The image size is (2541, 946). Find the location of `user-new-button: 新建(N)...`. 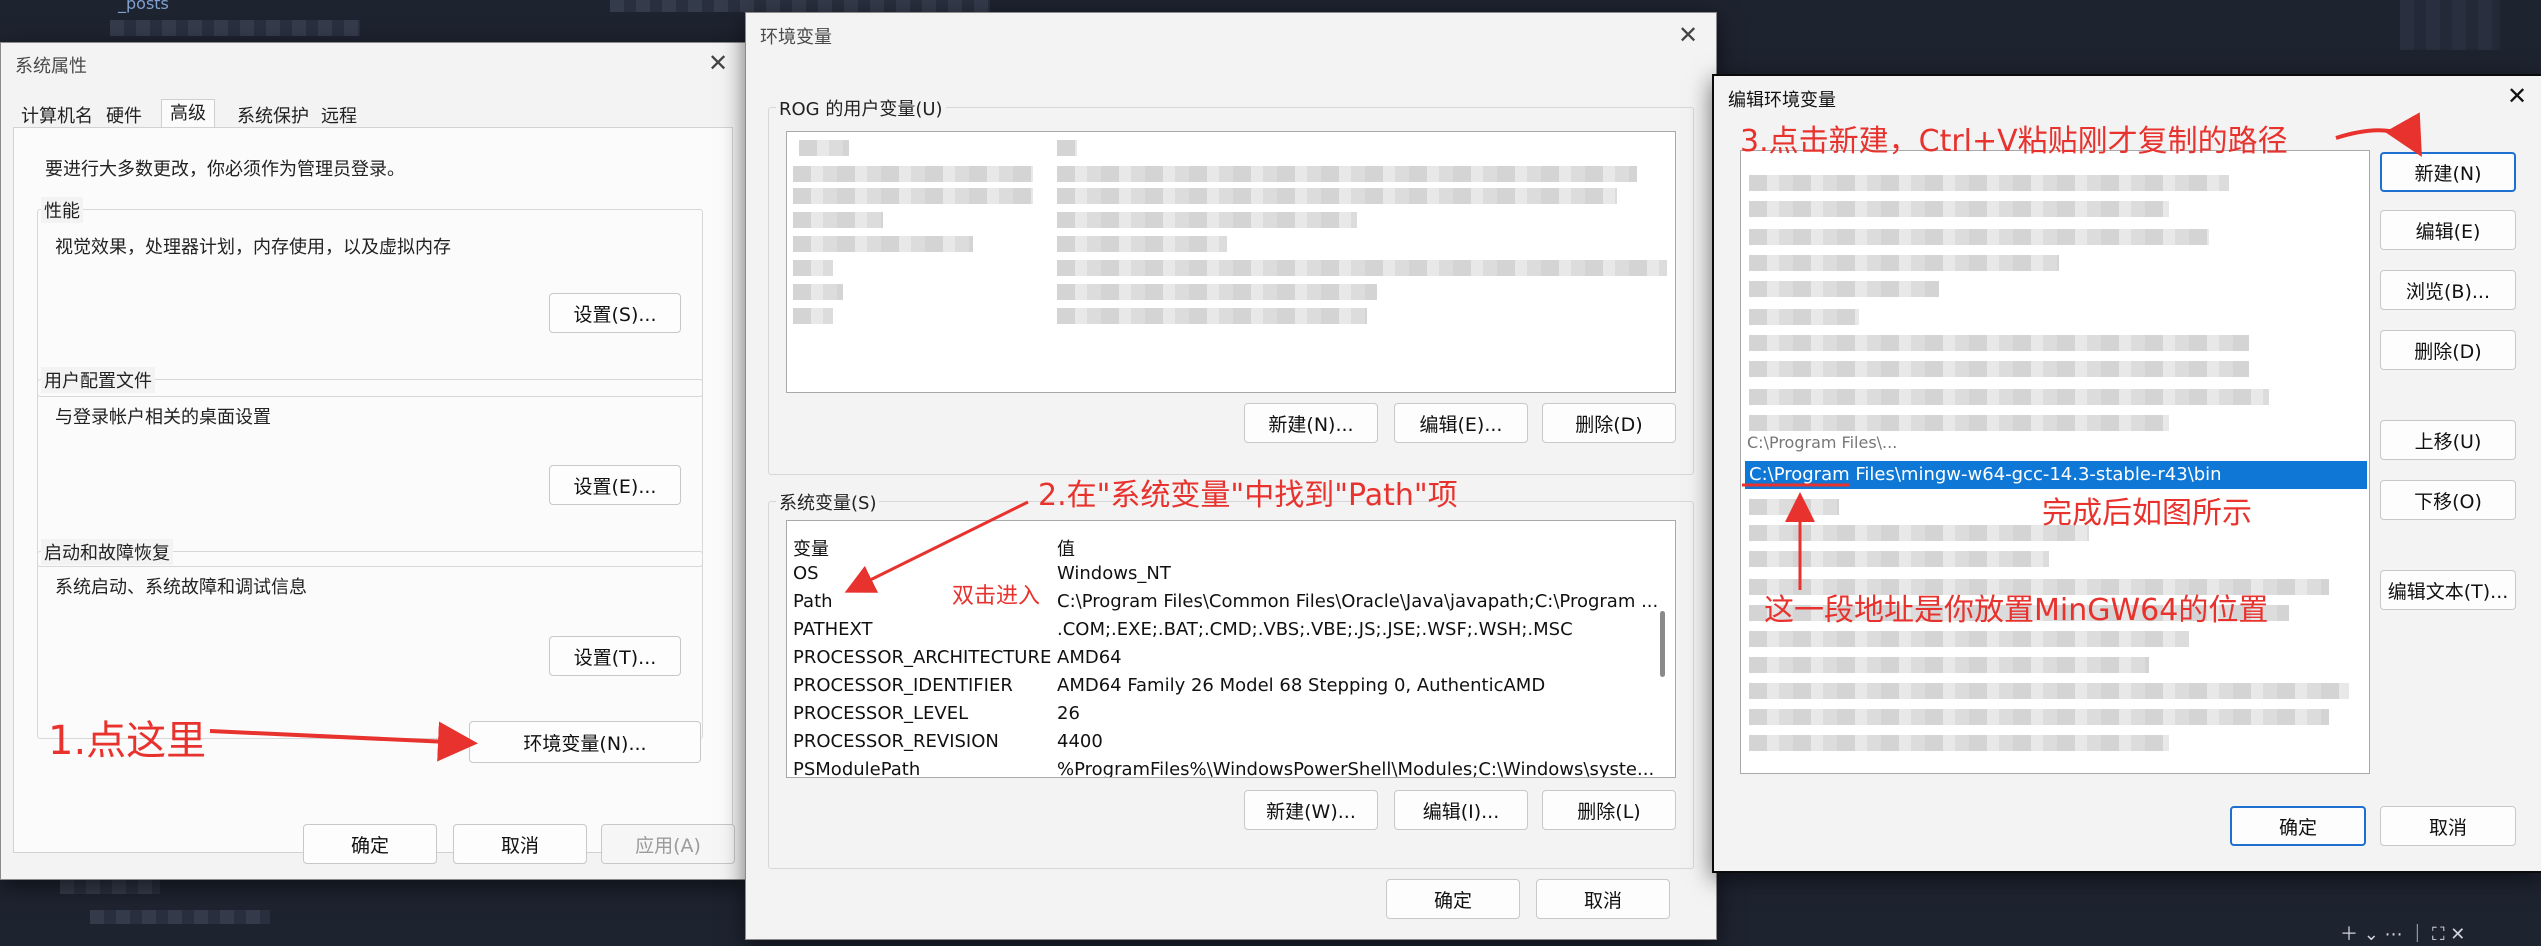

user-new-button: 新建(N)... is located at coordinates (1311, 423).